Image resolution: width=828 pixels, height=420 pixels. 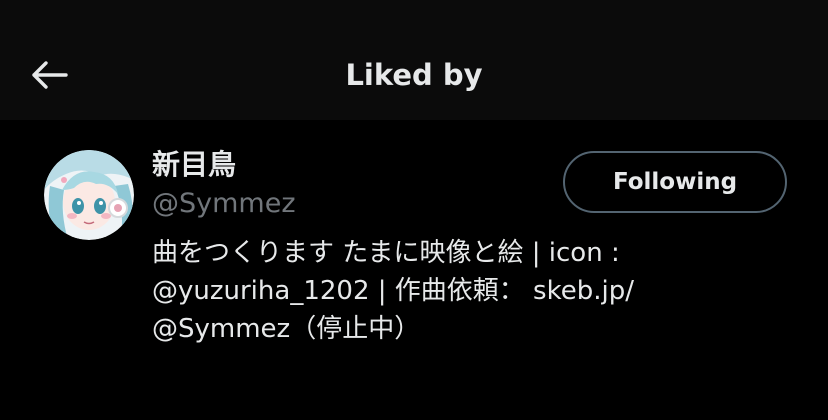 What do you see at coordinates (224, 204) in the screenshot?
I see `user-handle: @Symmez` at bounding box center [224, 204].